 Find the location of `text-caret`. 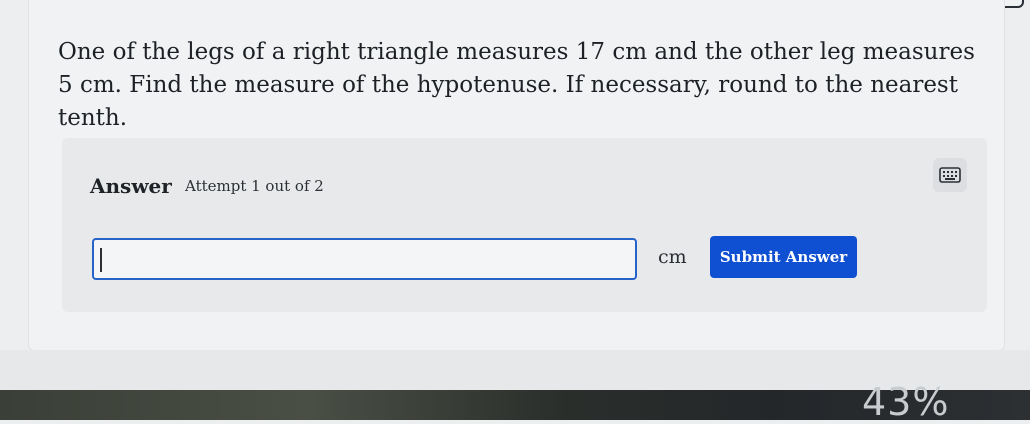

text-caret is located at coordinates (101, 260).